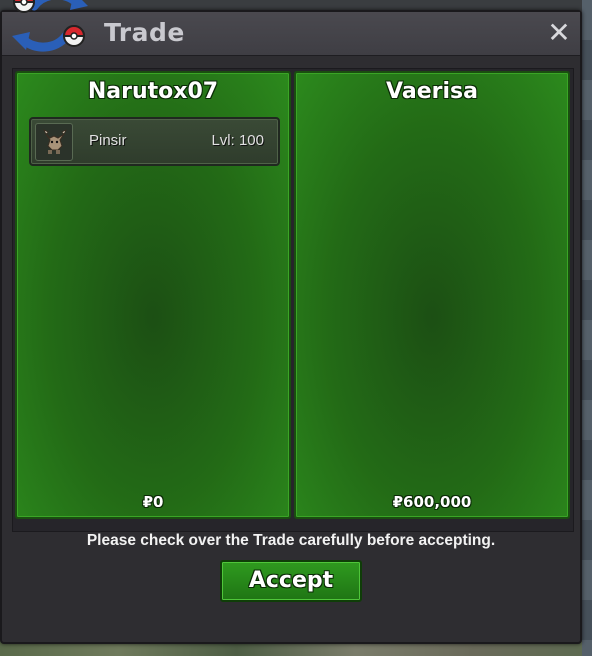 This screenshot has width=592, height=656. Describe the element at coordinates (559, 33) in the screenshot. I see `close-icon: ✕` at that location.